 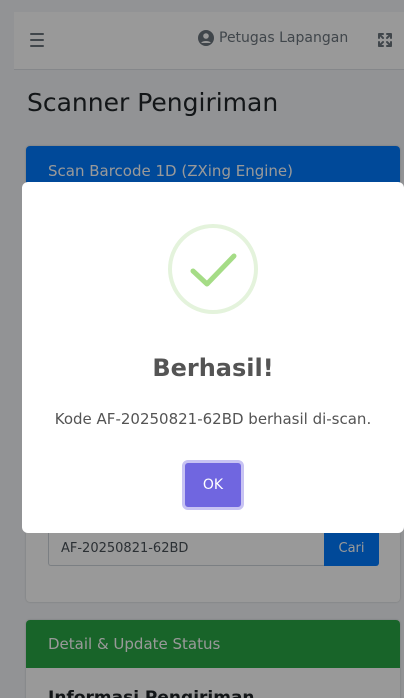 What do you see at coordinates (213, 419) in the screenshot?
I see `modal-message: Kode AF-20250821-62BD berhasil di-scan.` at bounding box center [213, 419].